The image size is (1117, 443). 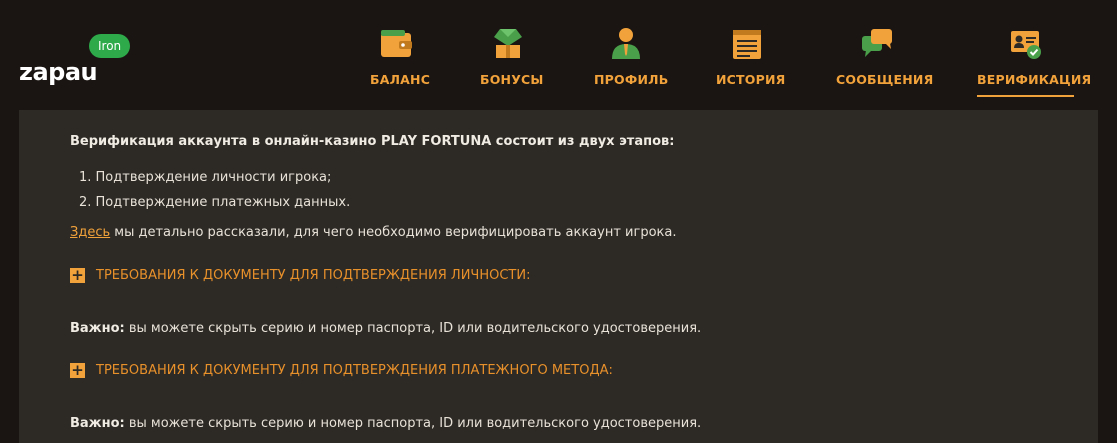 What do you see at coordinates (631, 79) in the screenshot?
I see `nav-label: ПРОФИЛЬ` at bounding box center [631, 79].